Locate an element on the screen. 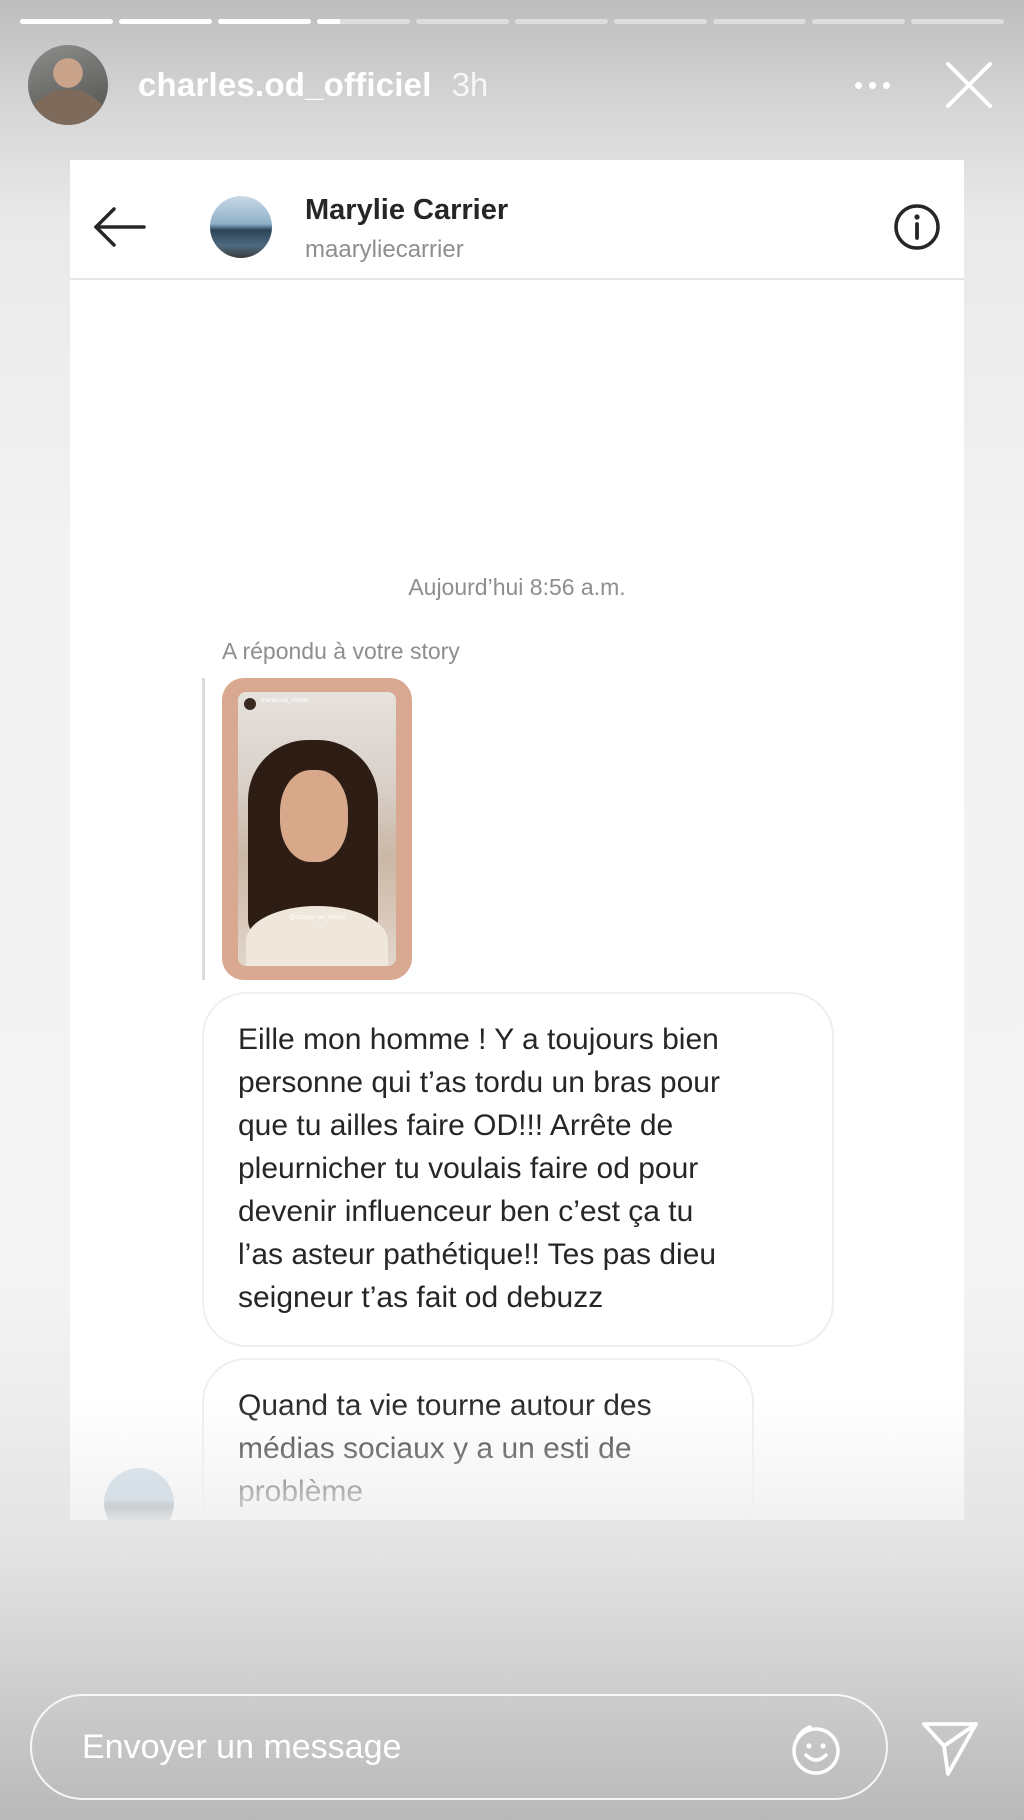 The image size is (1024, 1820). more-dots-icon is located at coordinates (872, 85).